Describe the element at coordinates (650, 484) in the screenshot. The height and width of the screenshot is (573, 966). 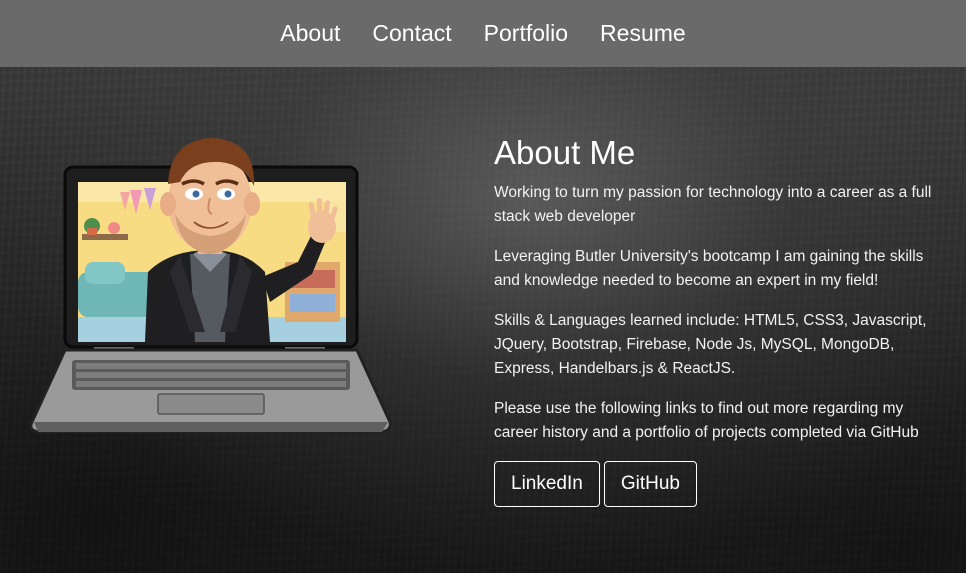
I see `github-button: GitHub` at that location.